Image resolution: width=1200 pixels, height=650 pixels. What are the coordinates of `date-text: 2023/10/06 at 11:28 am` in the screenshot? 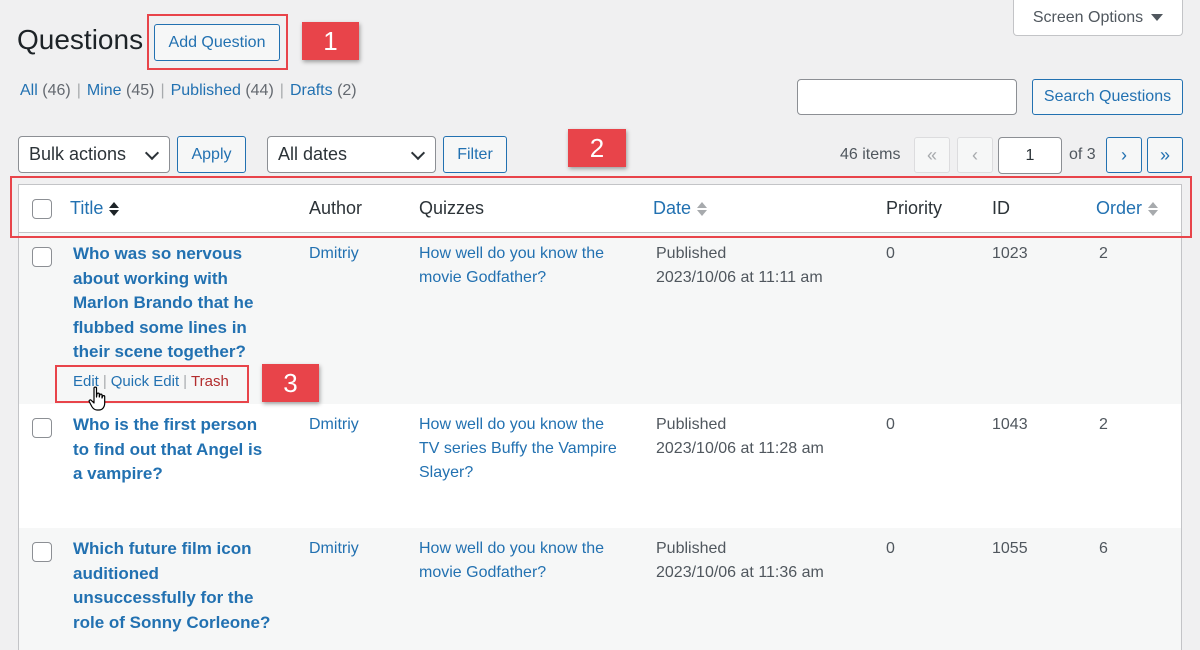 It's located at (740, 448).